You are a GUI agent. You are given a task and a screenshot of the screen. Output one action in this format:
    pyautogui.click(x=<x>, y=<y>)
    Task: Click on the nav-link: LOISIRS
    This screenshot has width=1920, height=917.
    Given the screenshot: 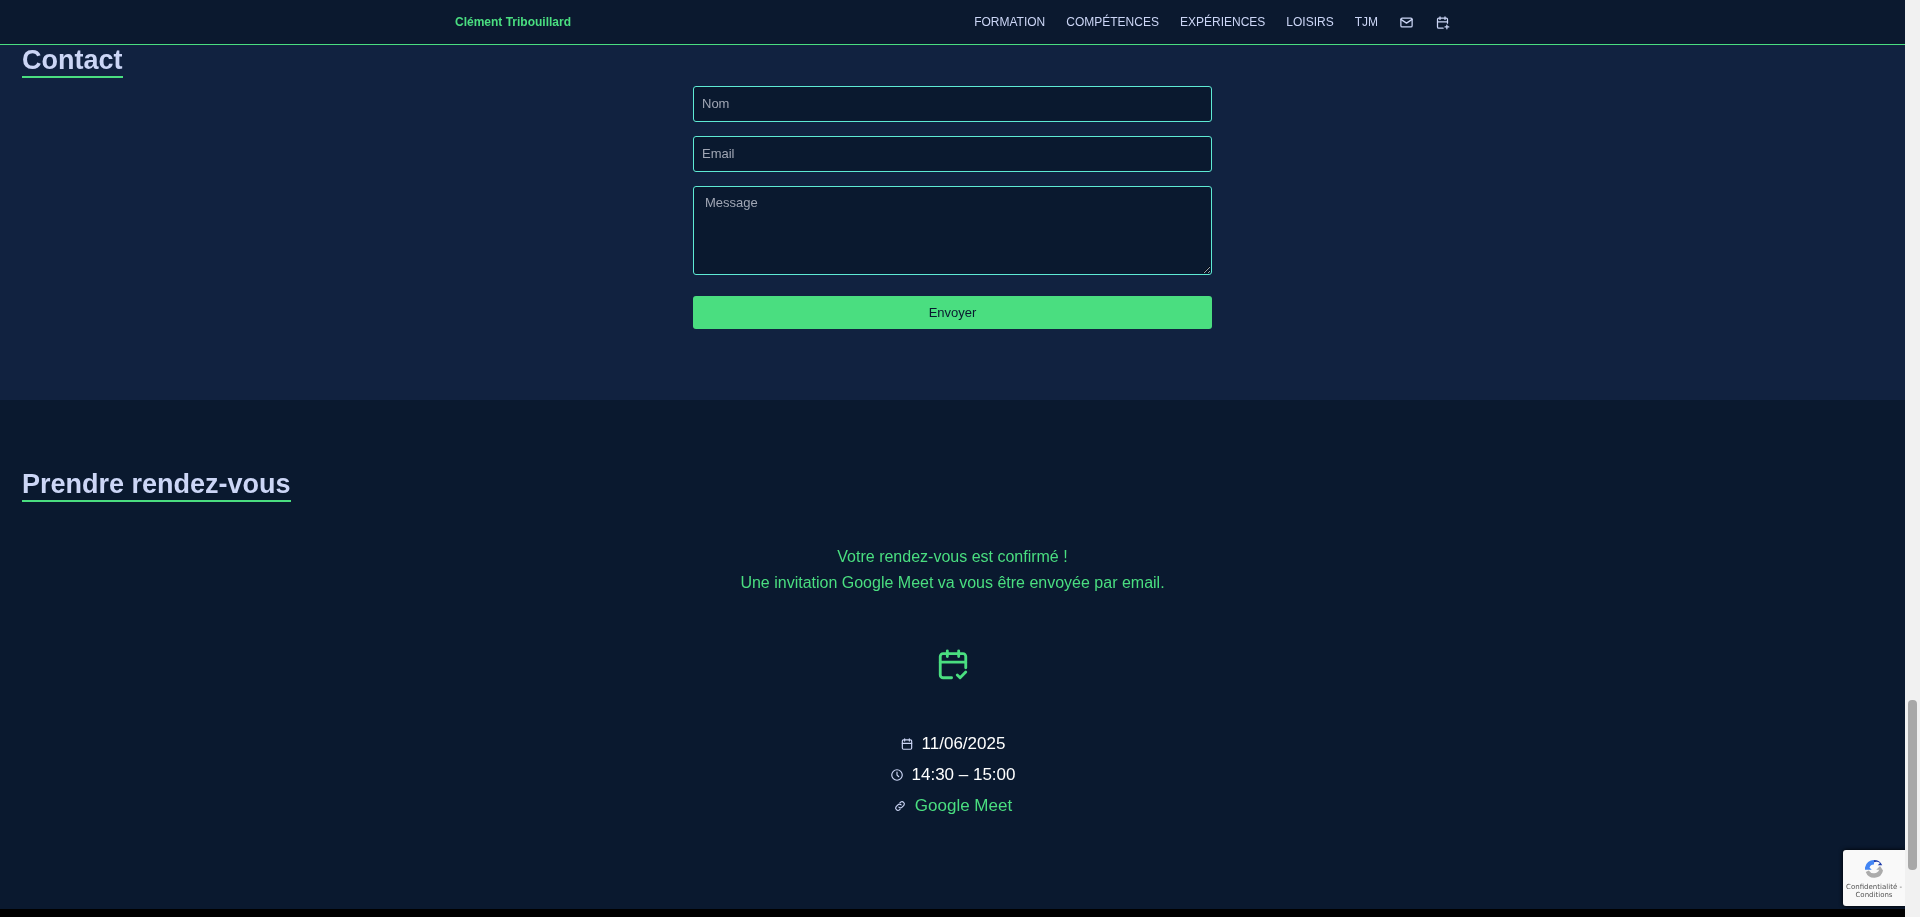 What is the action you would take?
    pyautogui.click(x=1310, y=22)
    